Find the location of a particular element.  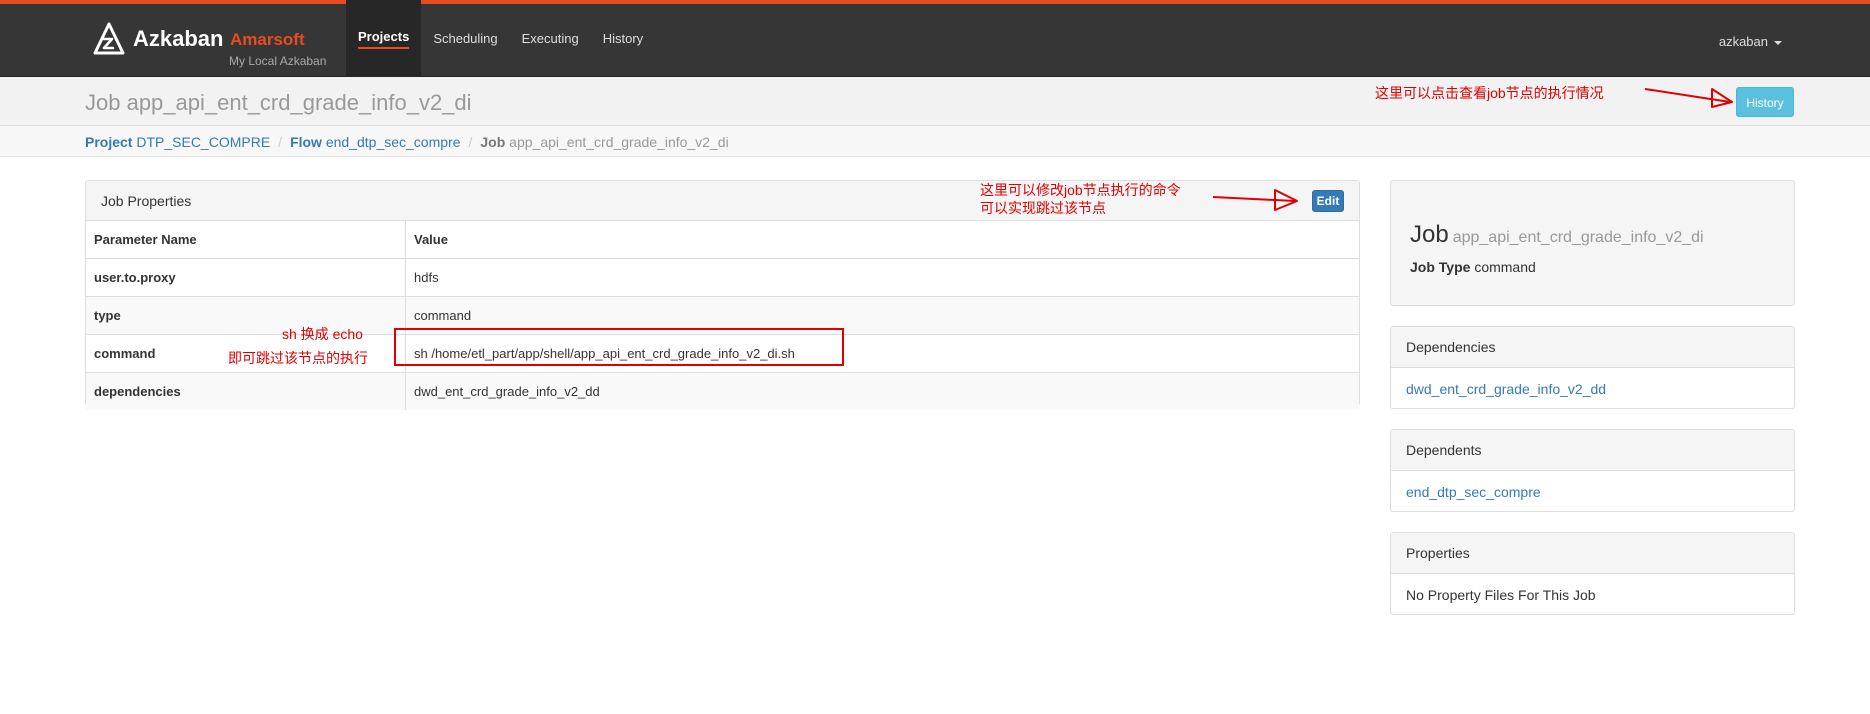

table-header-row: Parameter Name Value is located at coordinates (722, 240).